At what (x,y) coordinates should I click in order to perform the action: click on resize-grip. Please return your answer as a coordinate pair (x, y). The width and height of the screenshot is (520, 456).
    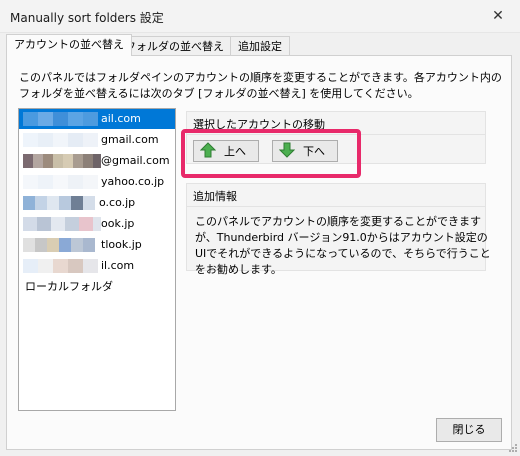
    Looking at the image, I should click on (513, 448).